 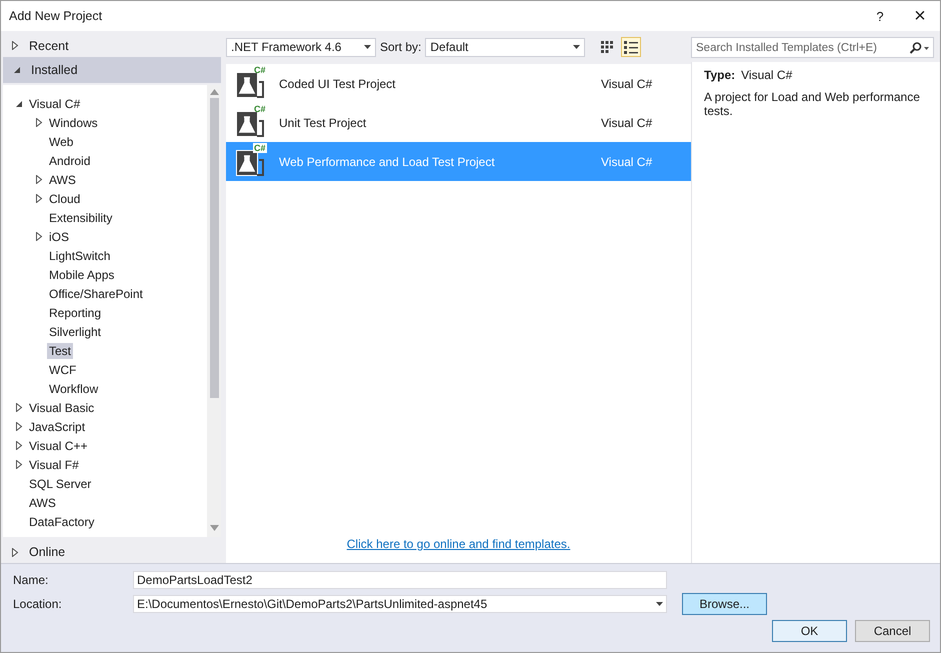 What do you see at coordinates (112, 70) in the screenshot?
I see `section-header: Installed` at bounding box center [112, 70].